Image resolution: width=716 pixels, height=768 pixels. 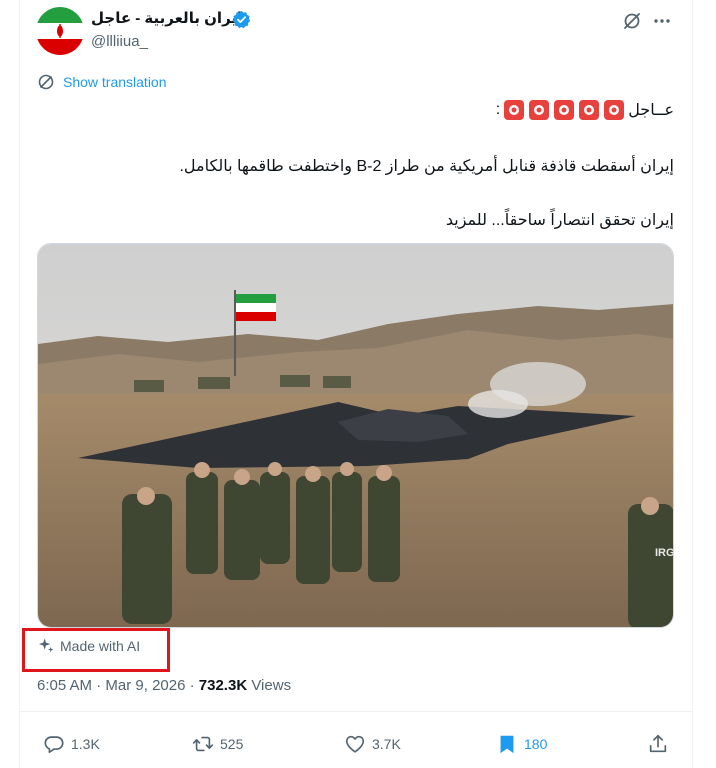 I want to click on iran-flag-avatar-icon, so click(x=60, y=31).